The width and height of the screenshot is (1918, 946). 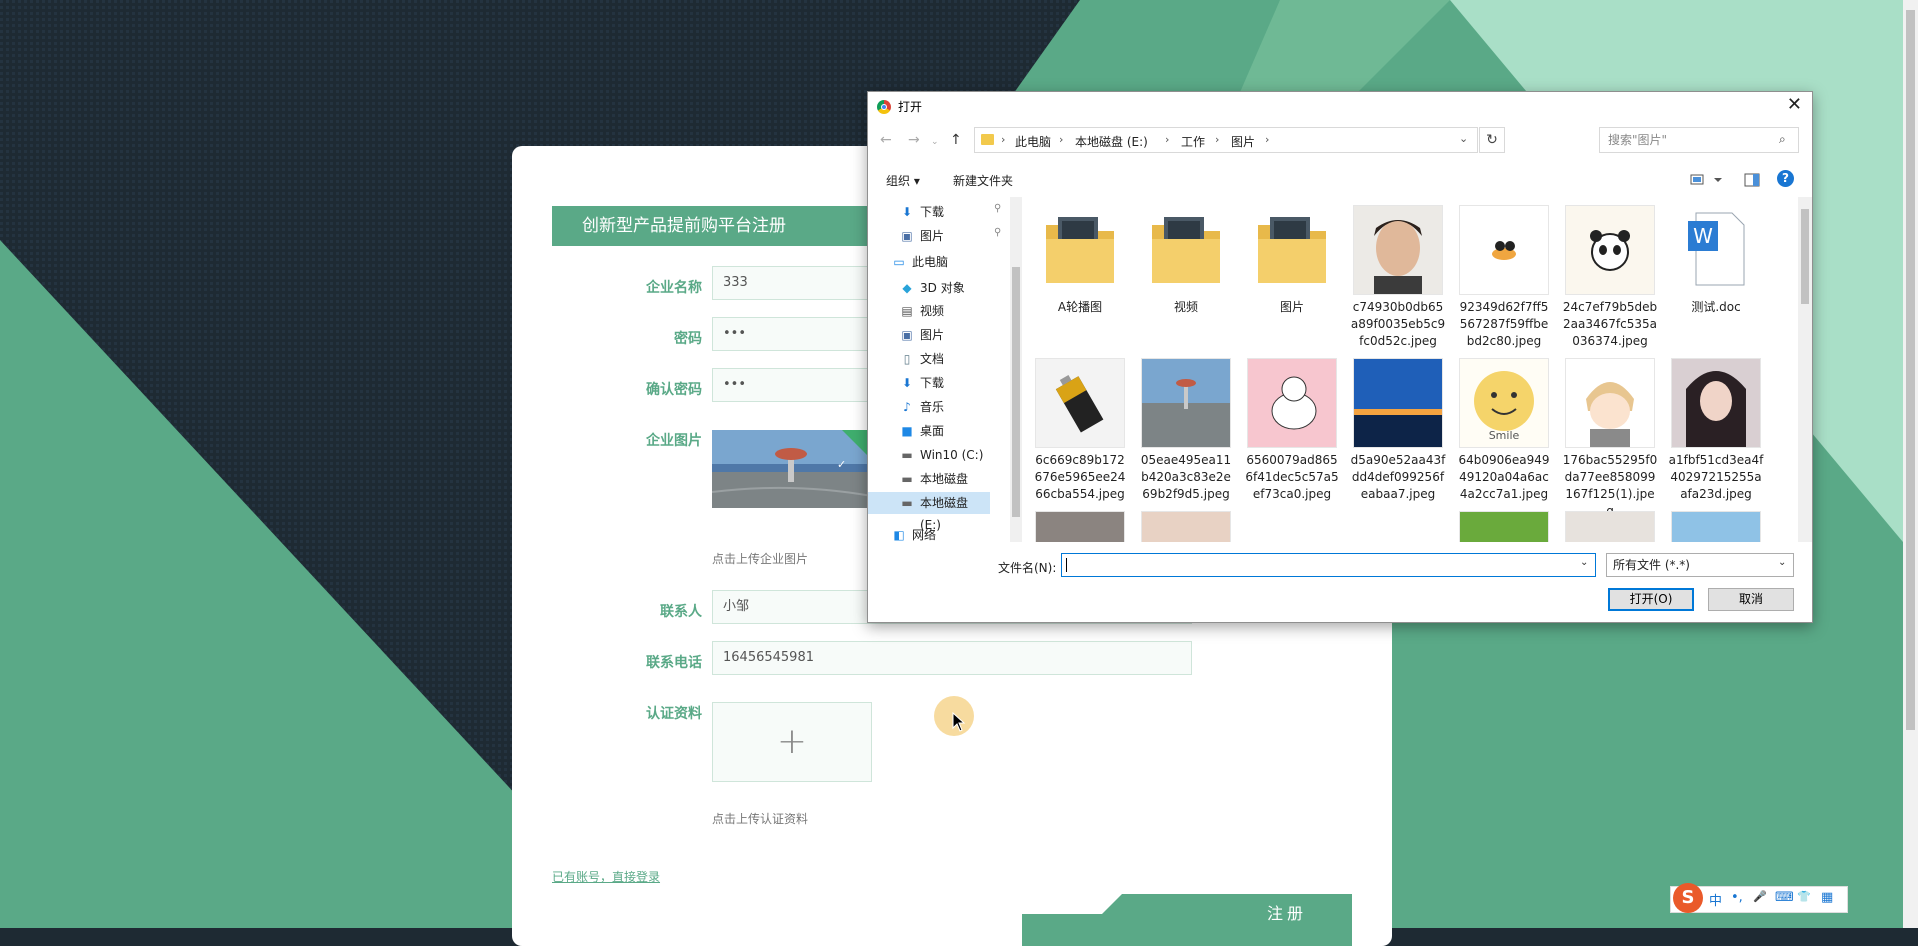 What do you see at coordinates (935, 142) in the screenshot?
I see `recent-chevron-icon: ⌄` at bounding box center [935, 142].